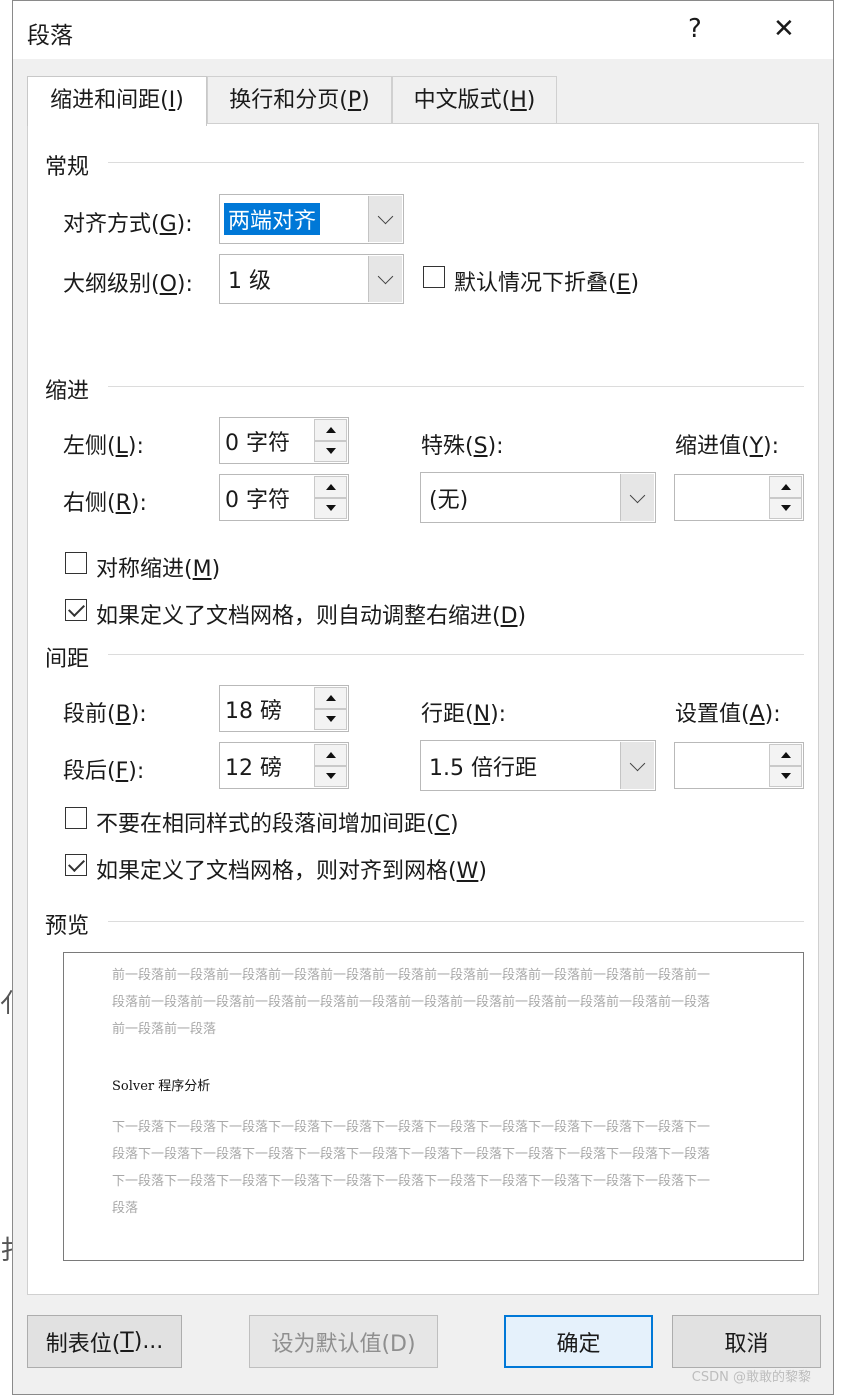 Image resolution: width=845 pixels, height=1395 pixels. I want to click on line-spacing-select: 1.5 倍行距, so click(538, 765).